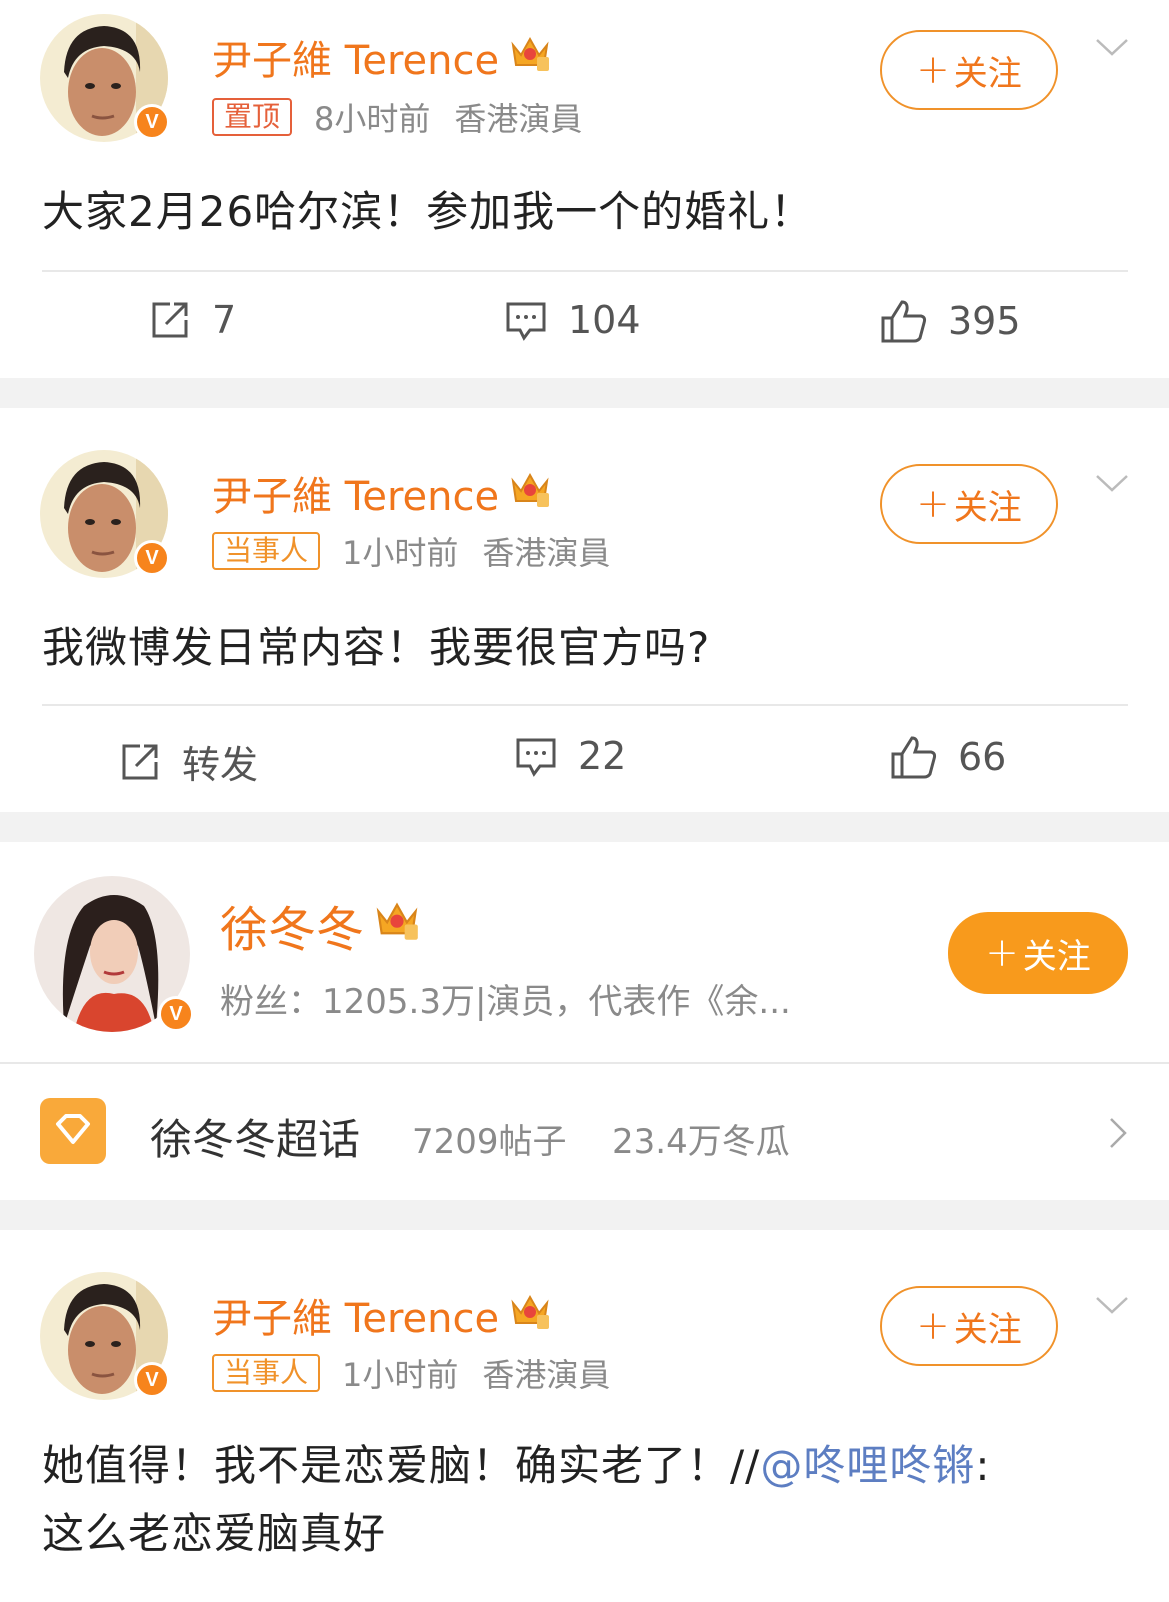 This screenshot has width=1169, height=1602. I want to click on like-button: 395, so click(950, 321).